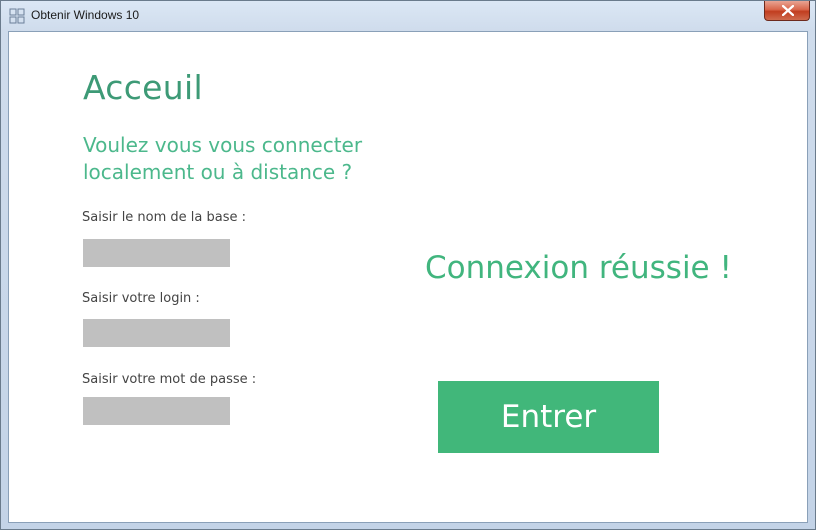 Image resolution: width=816 pixels, height=530 pixels. Describe the element at coordinates (578, 268) in the screenshot. I see `connection-status-message: Connexion réussie !` at that location.